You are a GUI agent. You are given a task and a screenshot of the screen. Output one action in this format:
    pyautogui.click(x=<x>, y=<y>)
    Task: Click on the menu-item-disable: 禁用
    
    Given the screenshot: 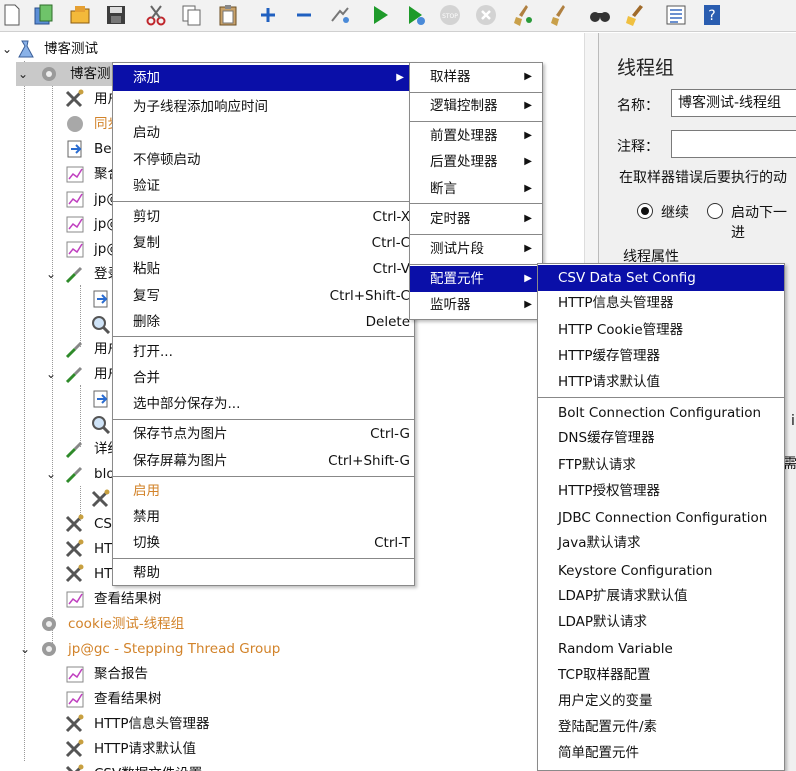 What is the action you would take?
    pyautogui.click(x=263, y=517)
    